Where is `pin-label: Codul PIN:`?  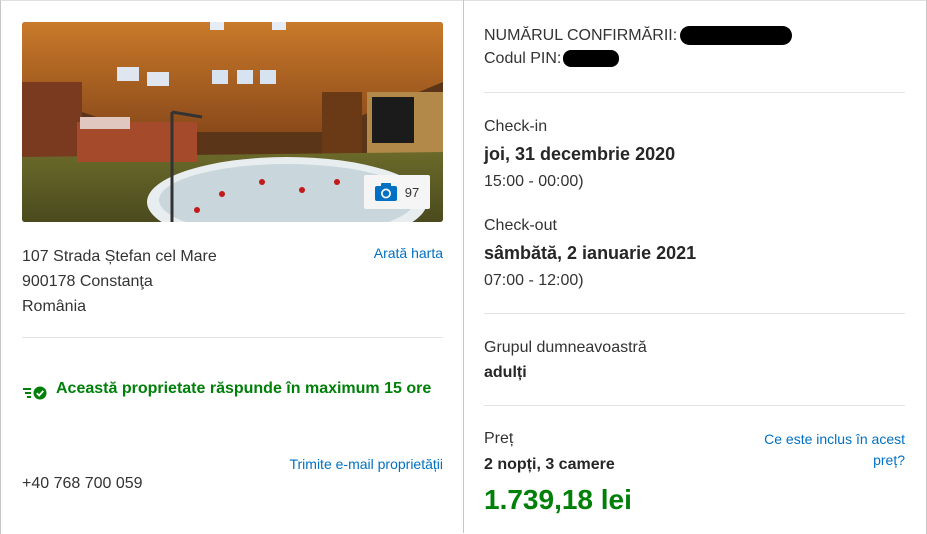 pin-label: Codul PIN: is located at coordinates (523, 58).